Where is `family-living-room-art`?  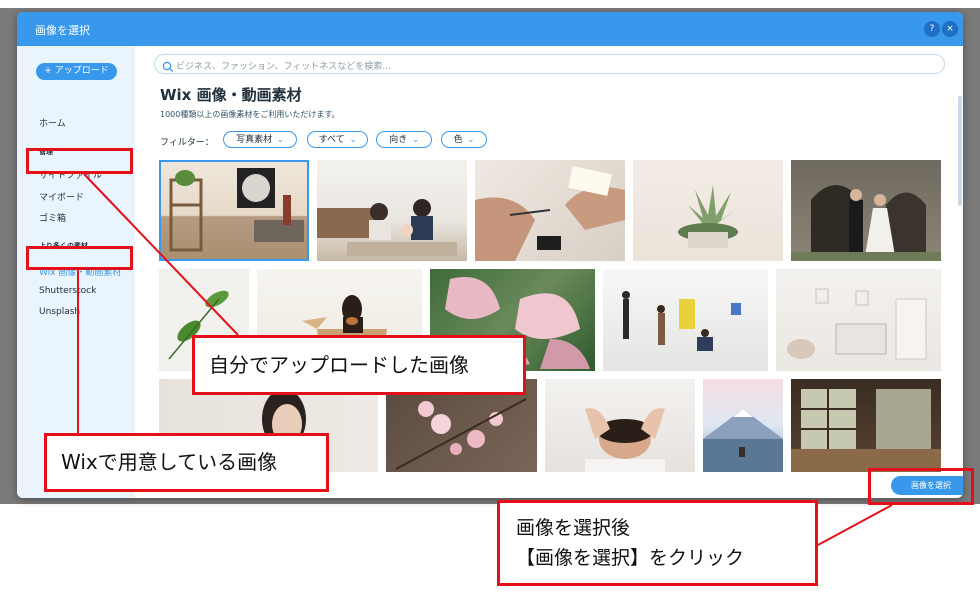 family-living-room-art is located at coordinates (387, 227).